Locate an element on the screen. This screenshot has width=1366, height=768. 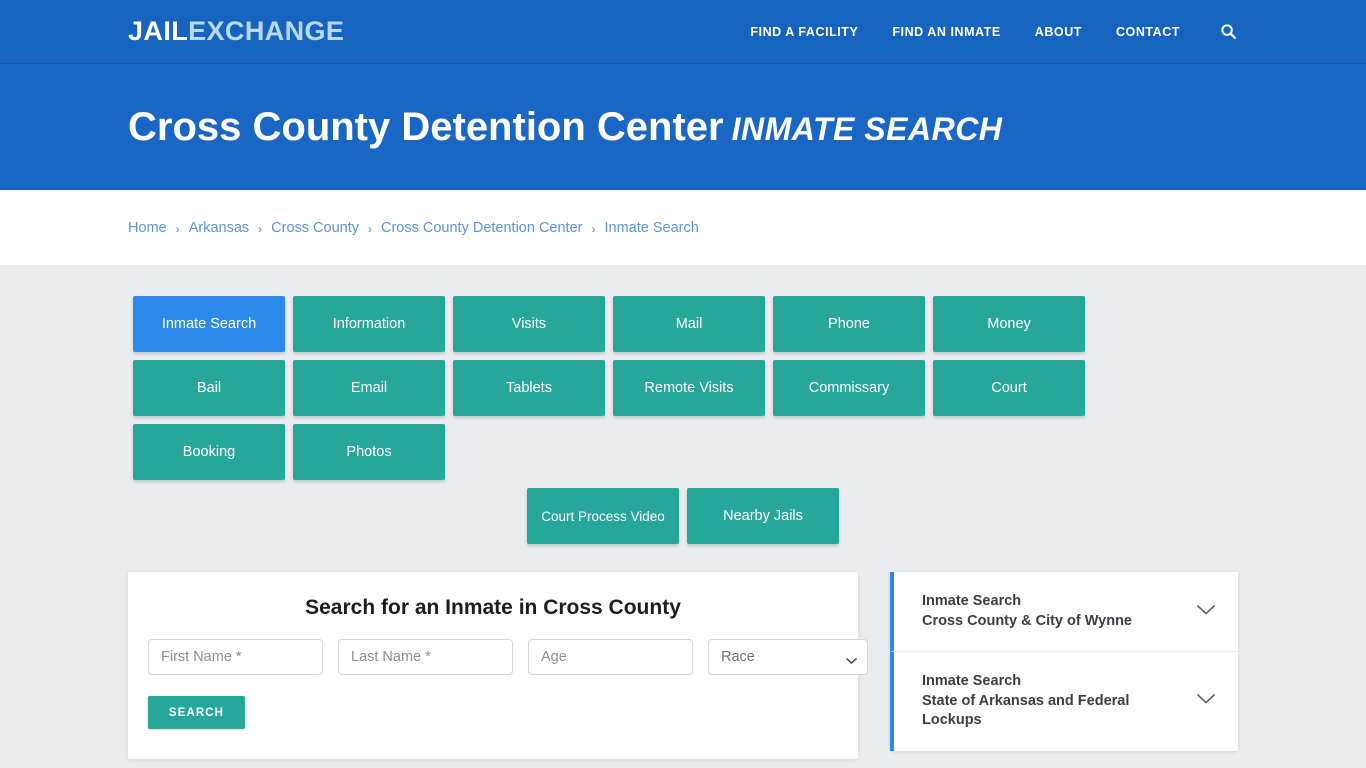
page-title-sub: INMATE SEARCH is located at coordinates (867, 129).